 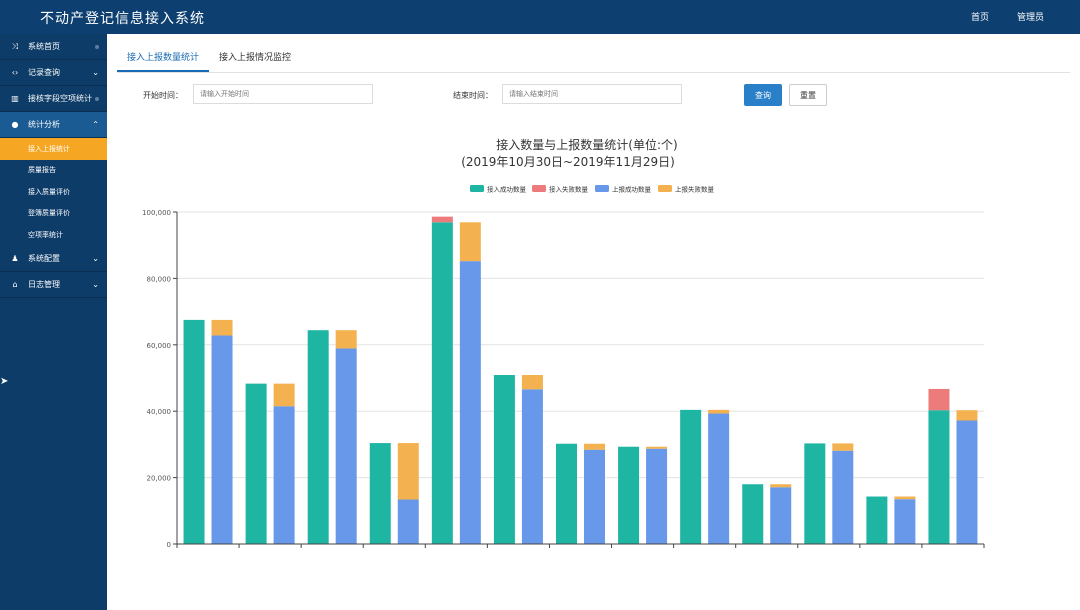 What do you see at coordinates (44, 258) in the screenshot?
I see `sidebar-item-label: 系统配置` at bounding box center [44, 258].